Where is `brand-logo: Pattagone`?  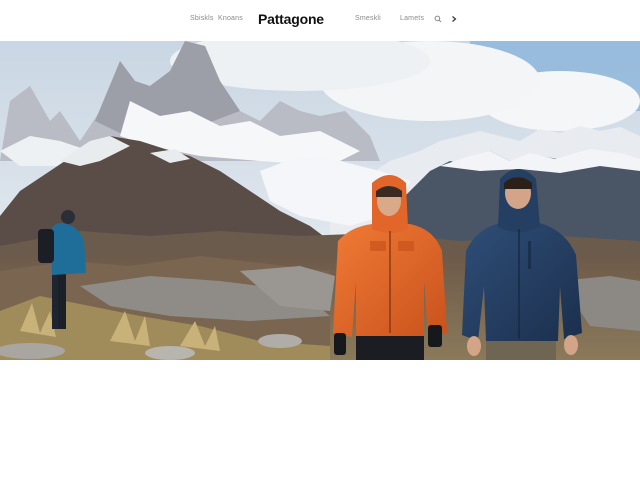 brand-logo: Pattagone is located at coordinates (291, 19).